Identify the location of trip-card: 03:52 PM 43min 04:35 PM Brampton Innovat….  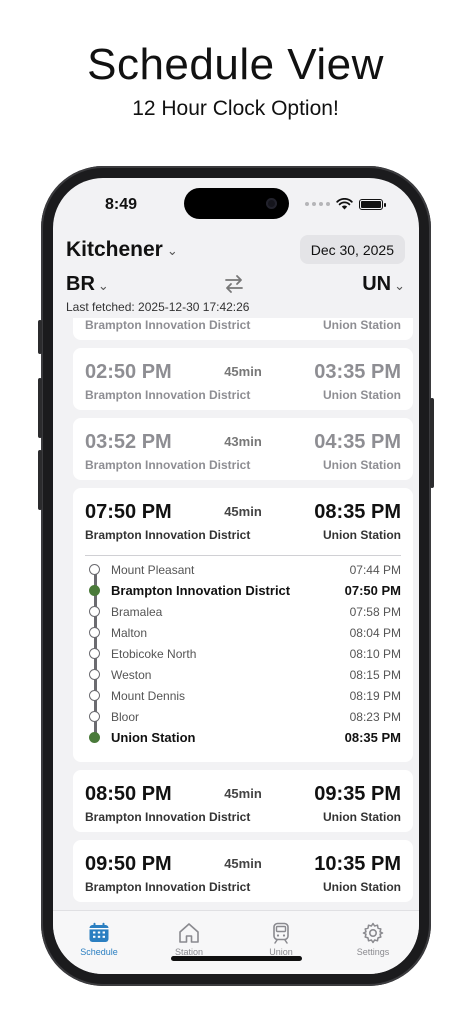
(243, 449).